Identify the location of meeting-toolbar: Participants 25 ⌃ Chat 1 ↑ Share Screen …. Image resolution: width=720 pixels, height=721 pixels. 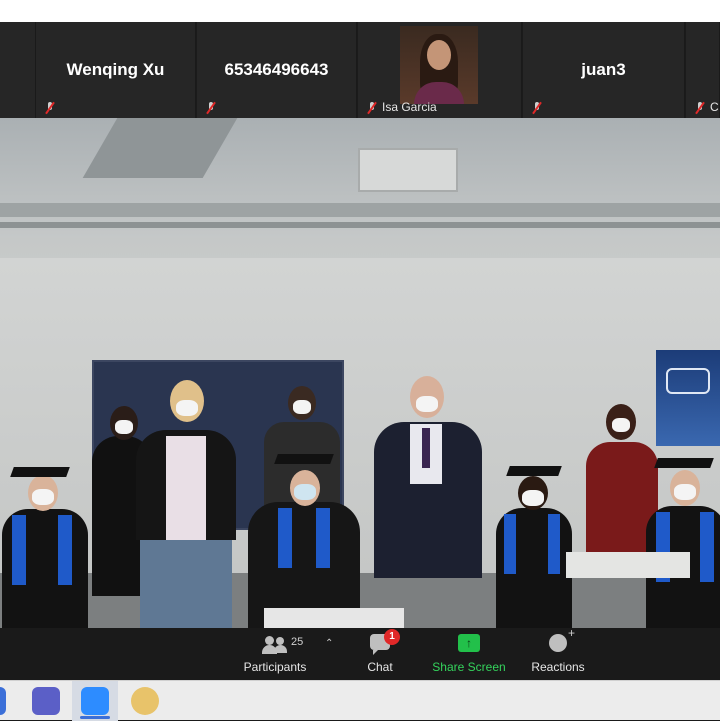
(360, 653).